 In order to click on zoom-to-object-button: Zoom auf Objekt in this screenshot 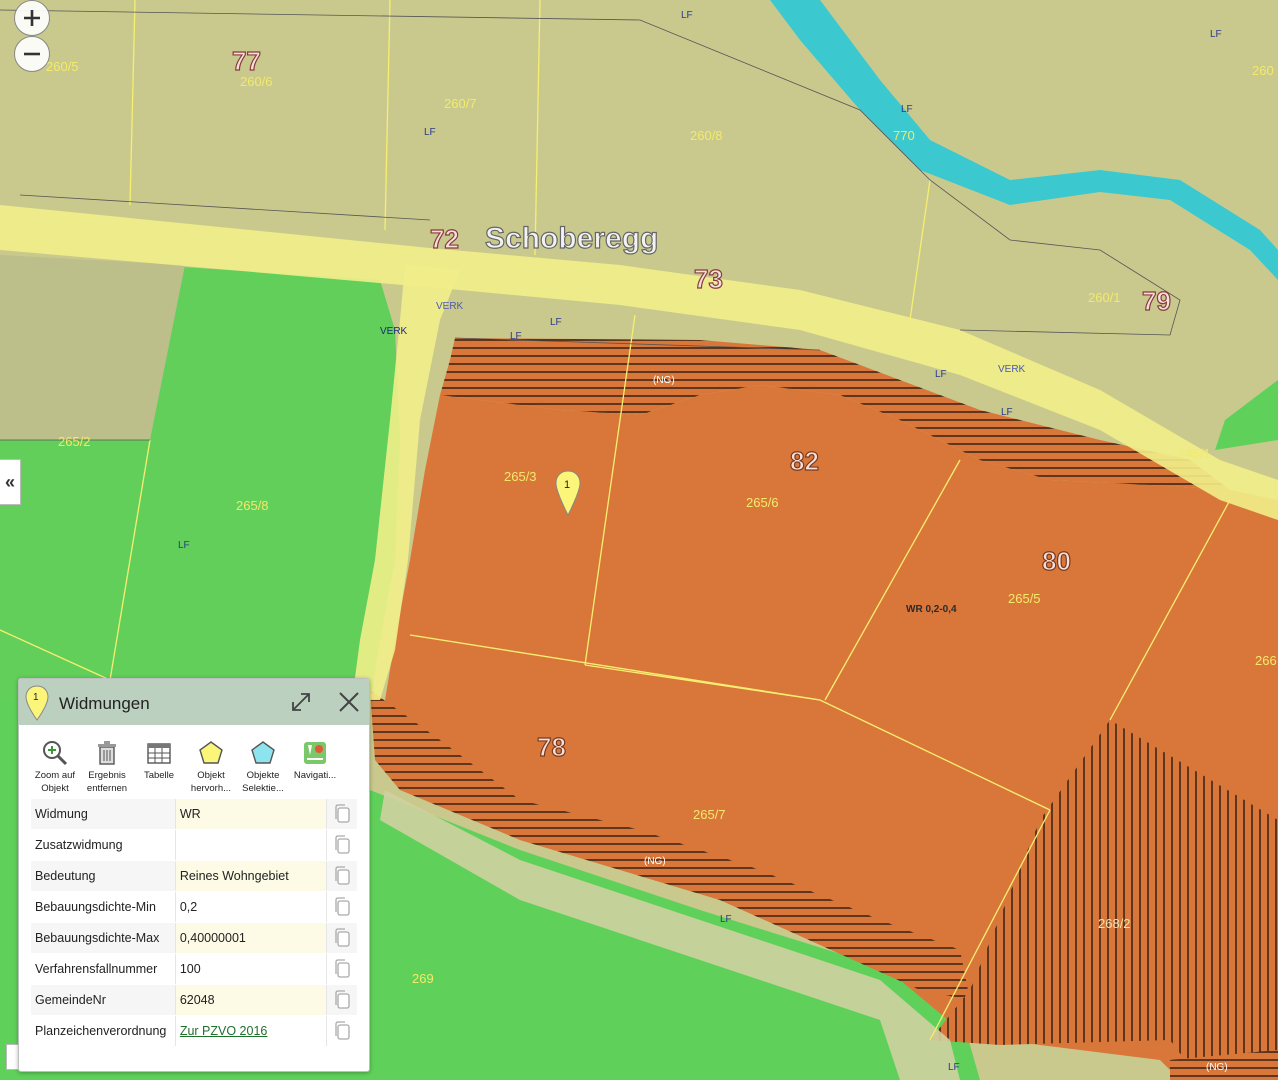, I will do `click(55, 767)`.